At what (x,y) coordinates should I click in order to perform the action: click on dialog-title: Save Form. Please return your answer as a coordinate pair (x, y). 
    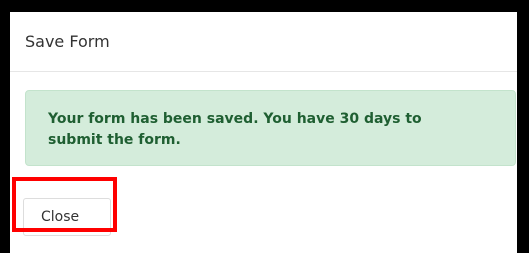
    Looking at the image, I should click on (67, 41).